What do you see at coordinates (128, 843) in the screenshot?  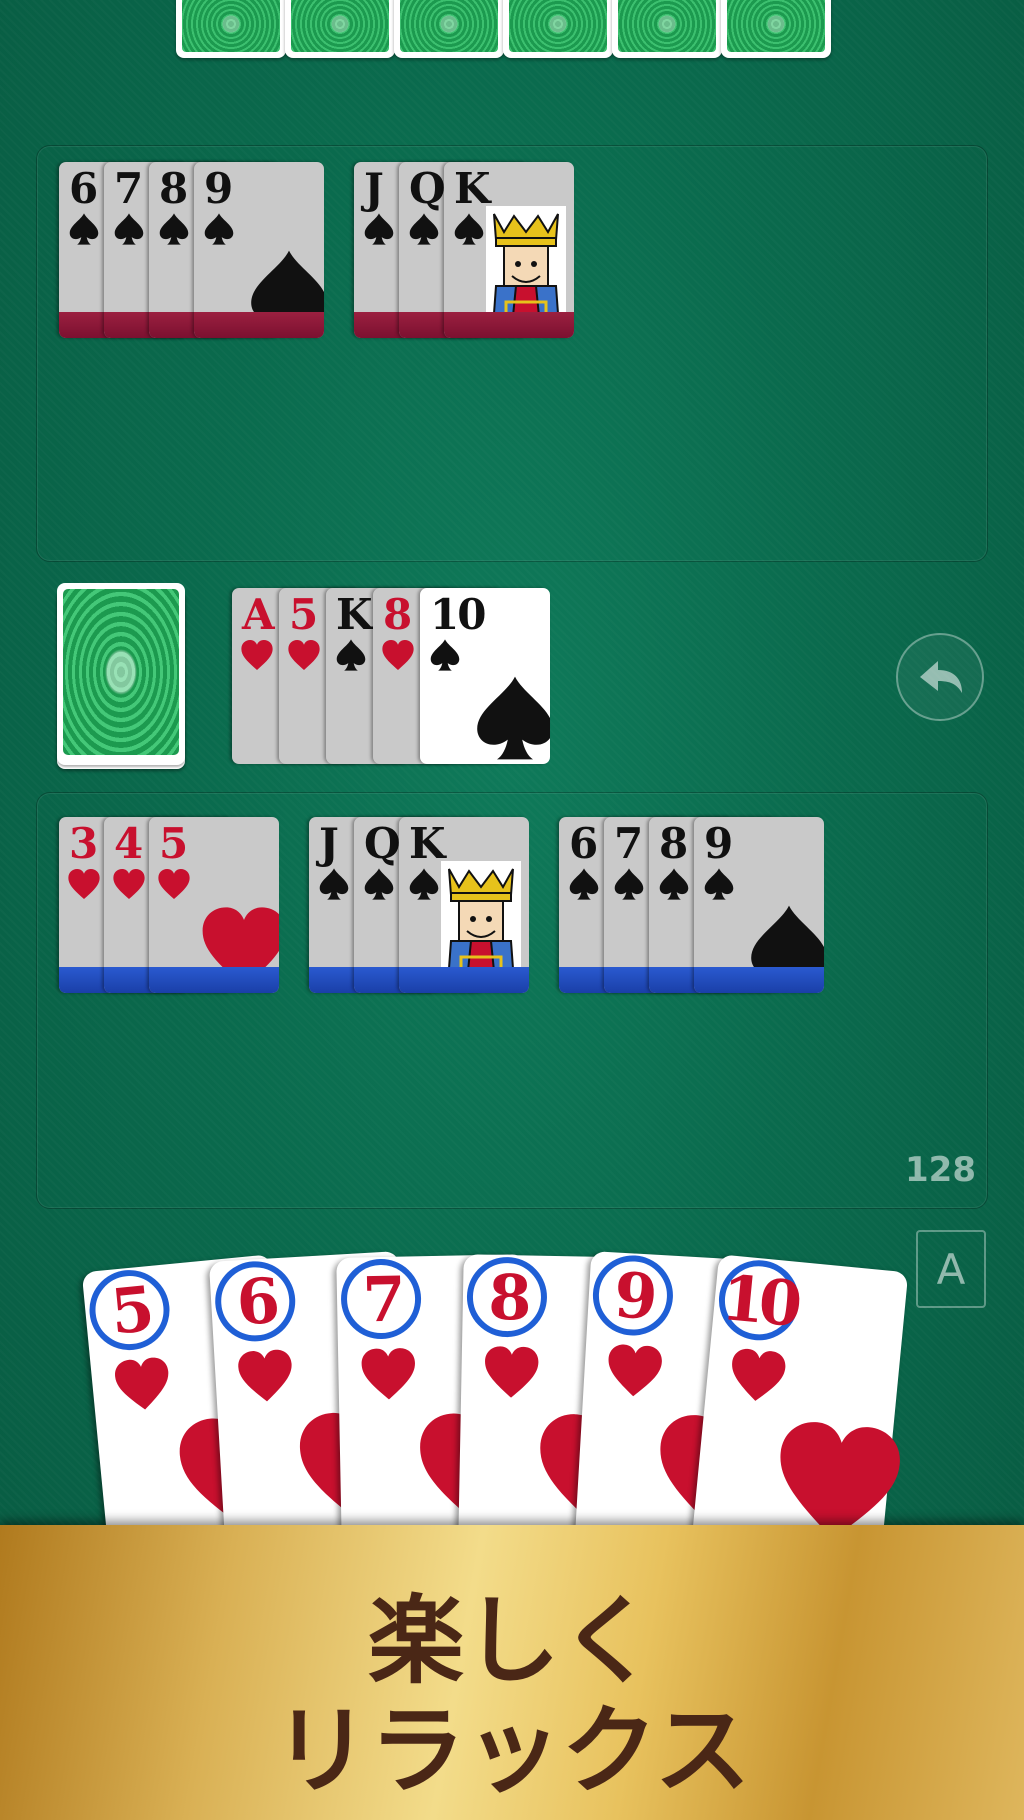 I see `card-rank: 4` at bounding box center [128, 843].